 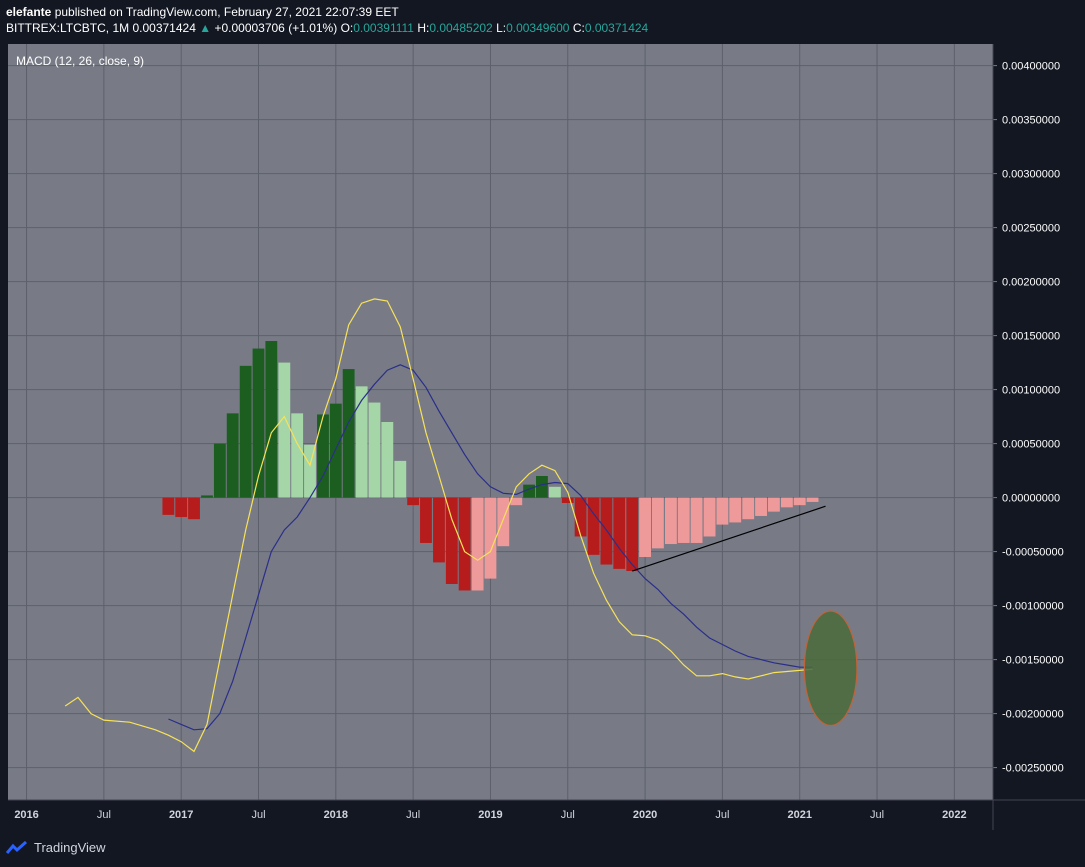 What do you see at coordinates (1033, 769) in the screenshot?
I see `price-tick-label: -0.00250000` at bounding box center [1033, 769].